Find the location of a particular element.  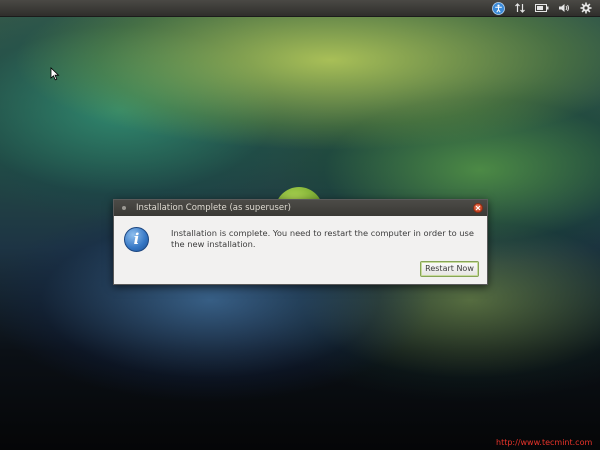

mouse-pointer-icon is located at coordinates (55, 73).